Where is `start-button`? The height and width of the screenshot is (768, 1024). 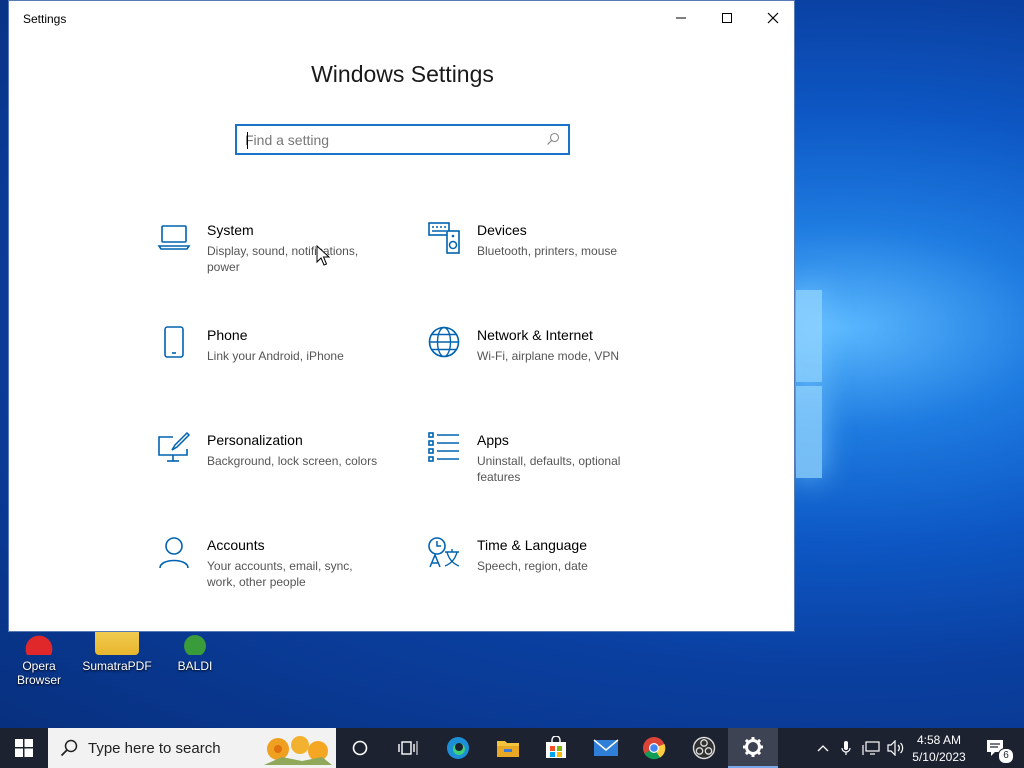
start-button is located at coordinates (24, 748).